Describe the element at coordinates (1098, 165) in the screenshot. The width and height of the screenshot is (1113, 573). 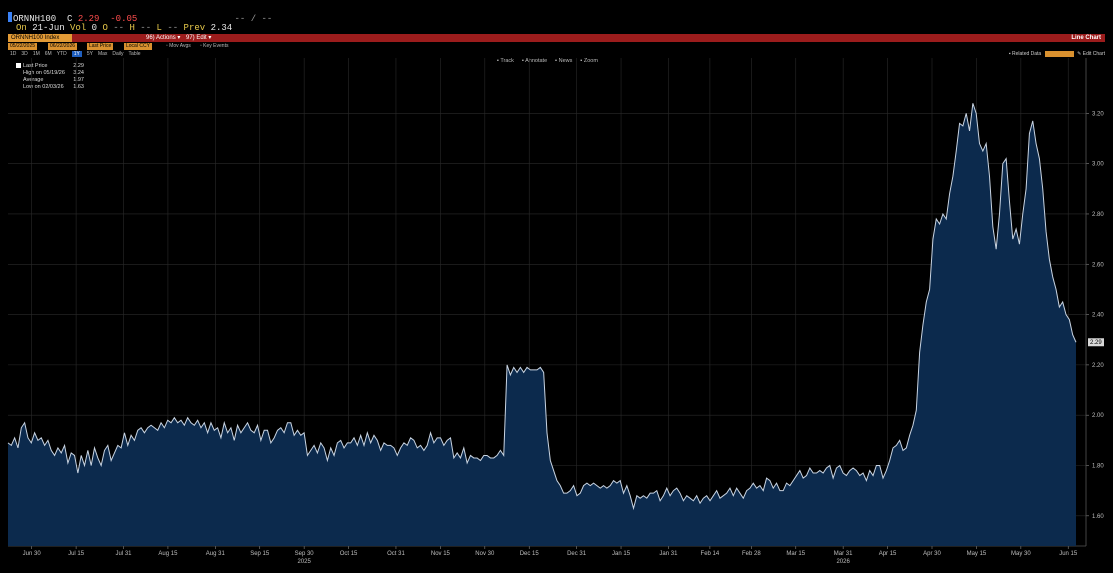
I see `y-tick-label: 3.00` at that location.